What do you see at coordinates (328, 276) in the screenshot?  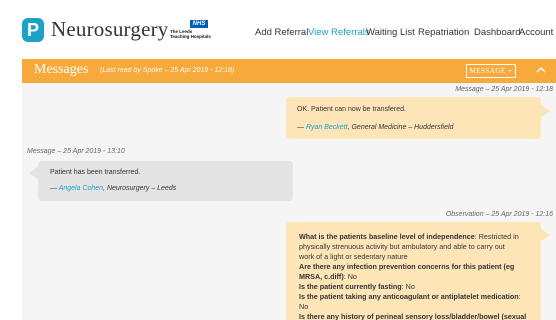 I see `observation-line: MRSA, c.diff): No` at bounding box center [328, 276].